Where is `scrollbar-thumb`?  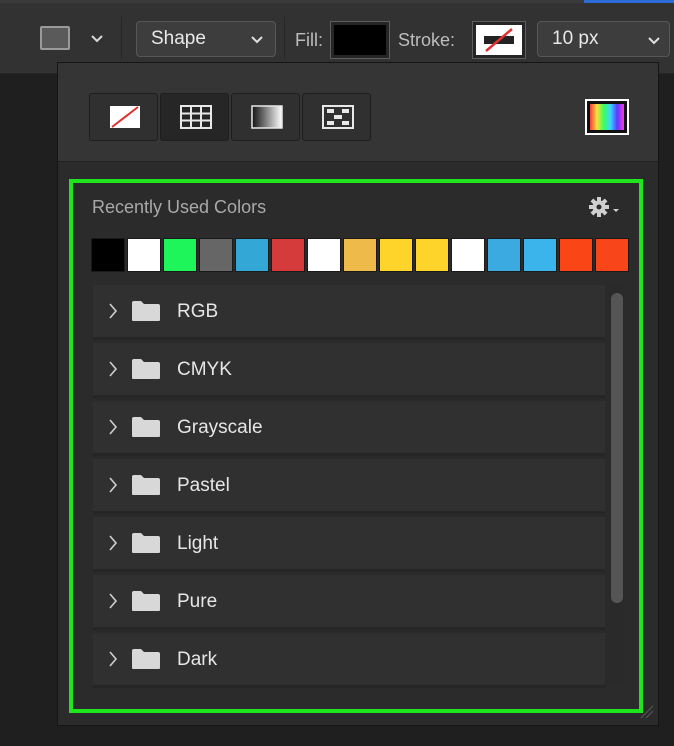 scrollbar-thumb is located at coordinates (617, 448).